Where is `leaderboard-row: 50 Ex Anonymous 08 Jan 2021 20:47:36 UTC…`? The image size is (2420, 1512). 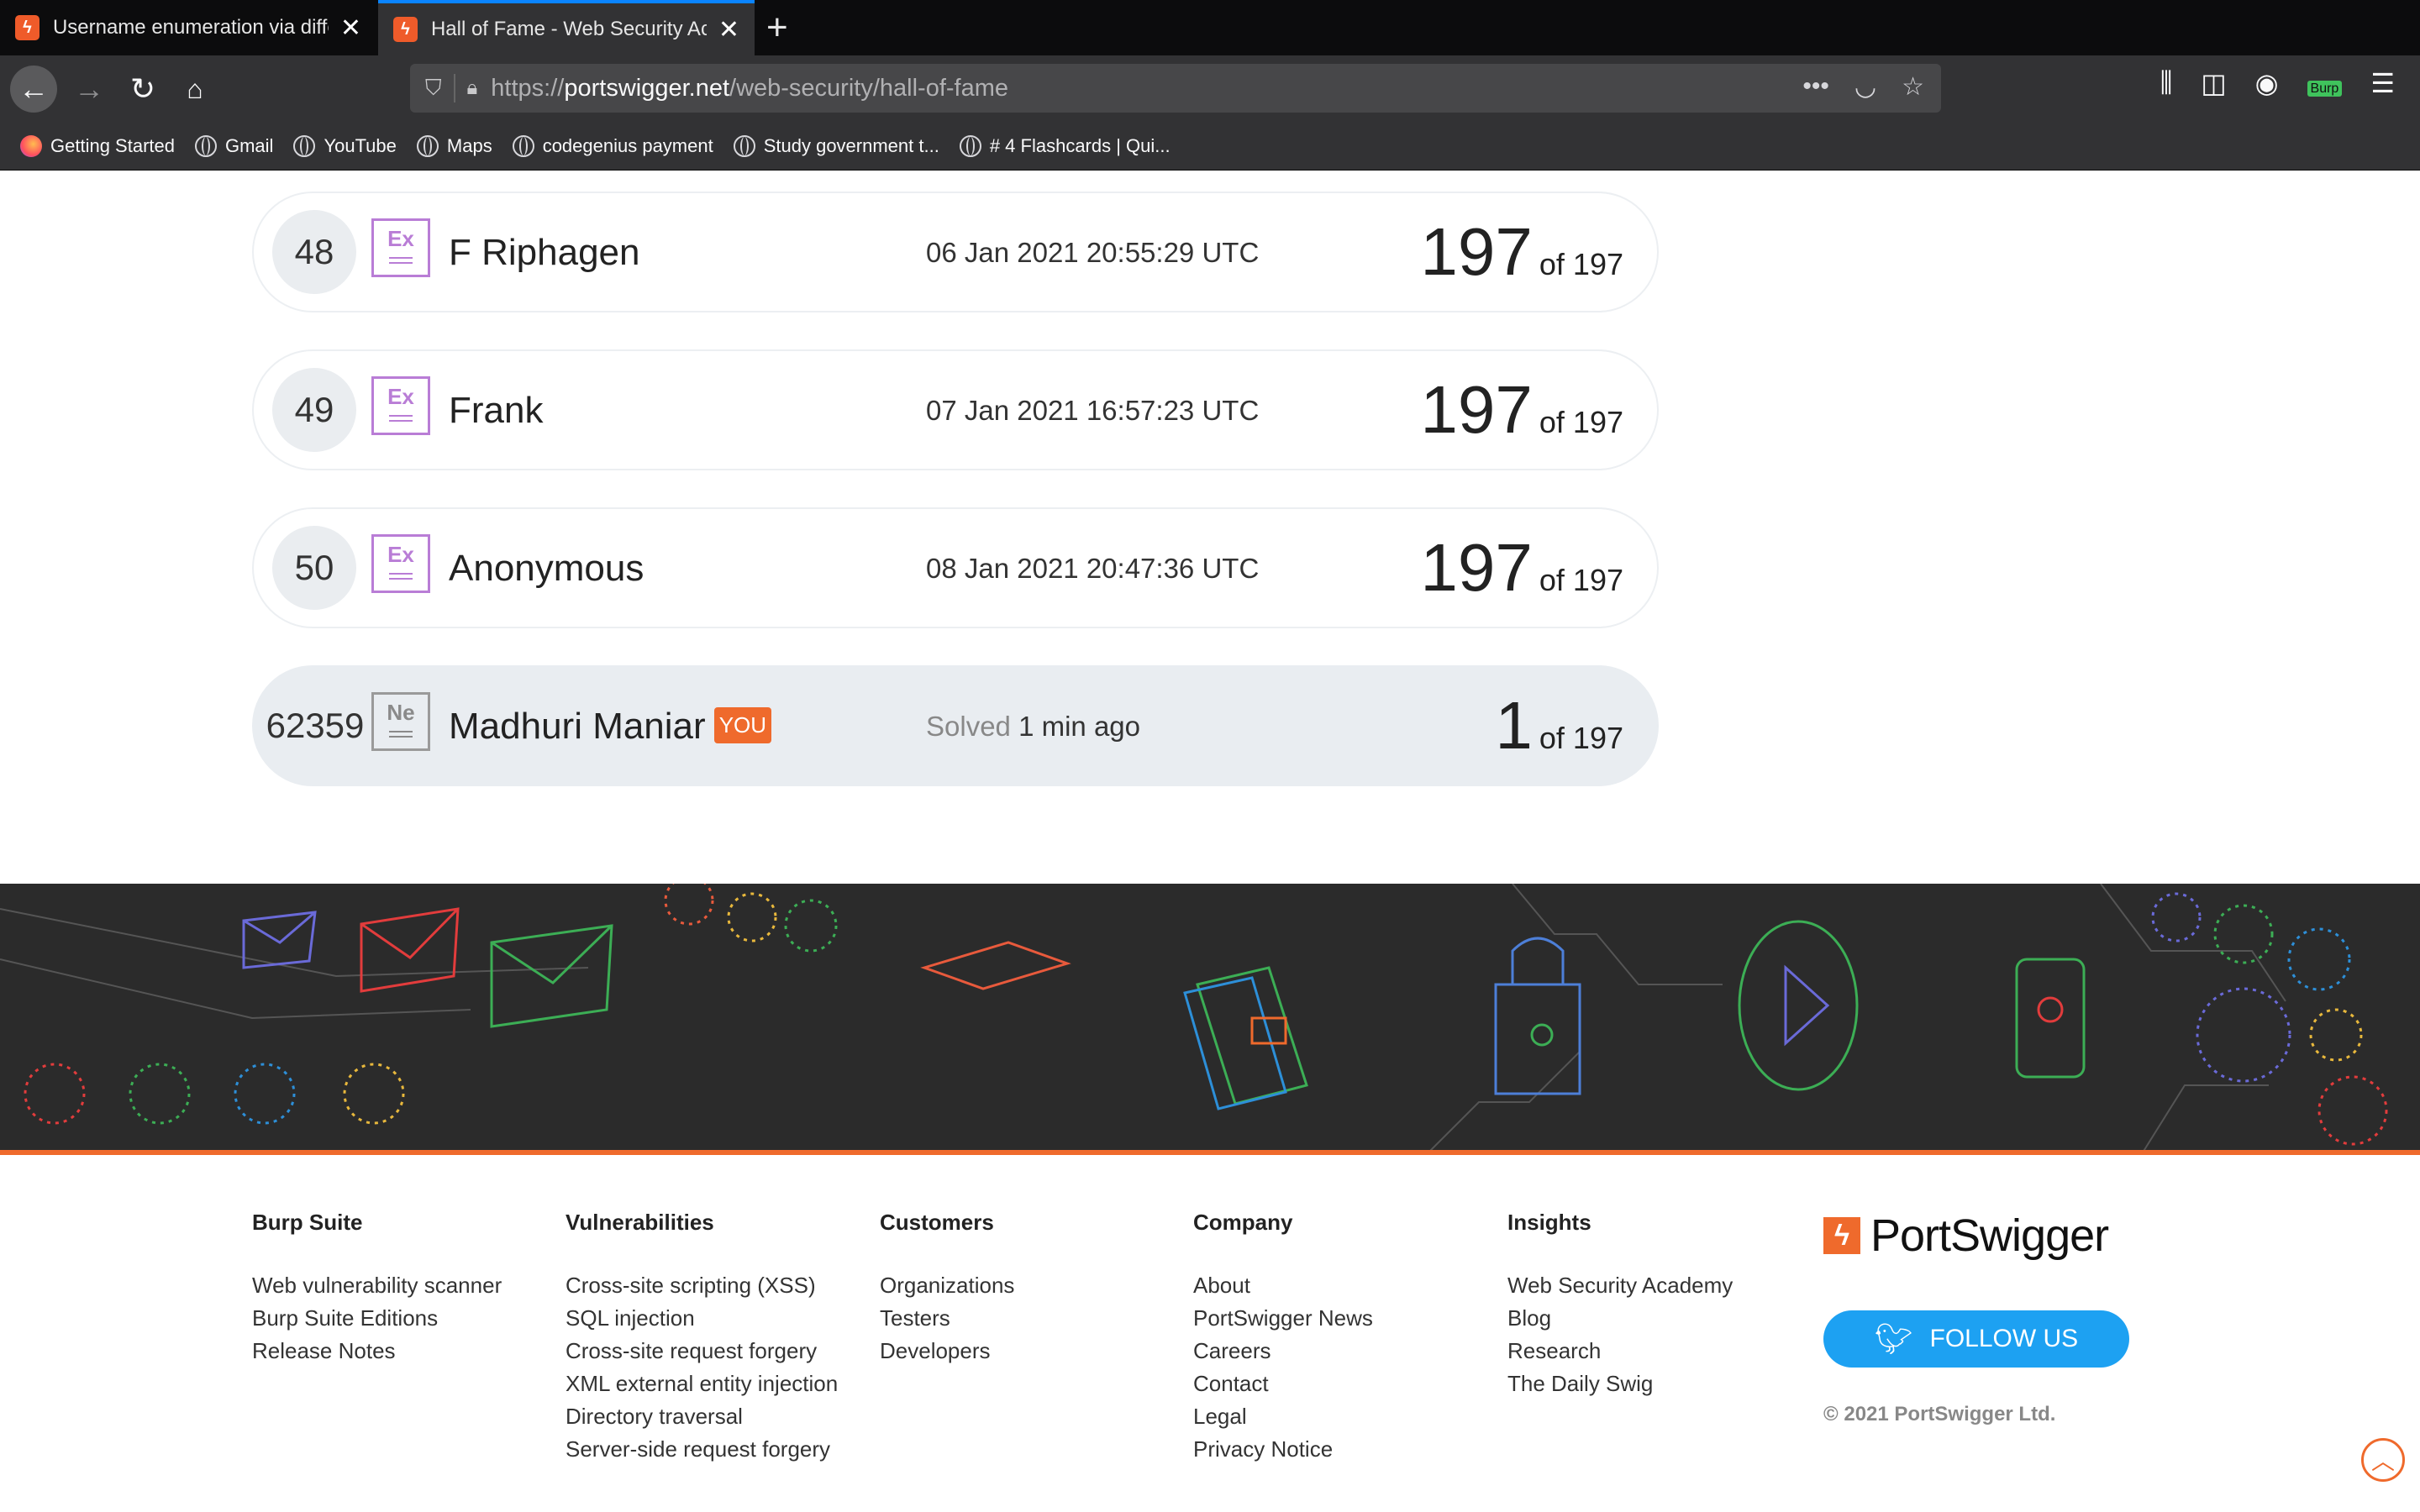 leaderboard-row: 50 Ex Anonymous 08 Jan 2021 20:47:36 UTC… is located at coordinates (956, 567).